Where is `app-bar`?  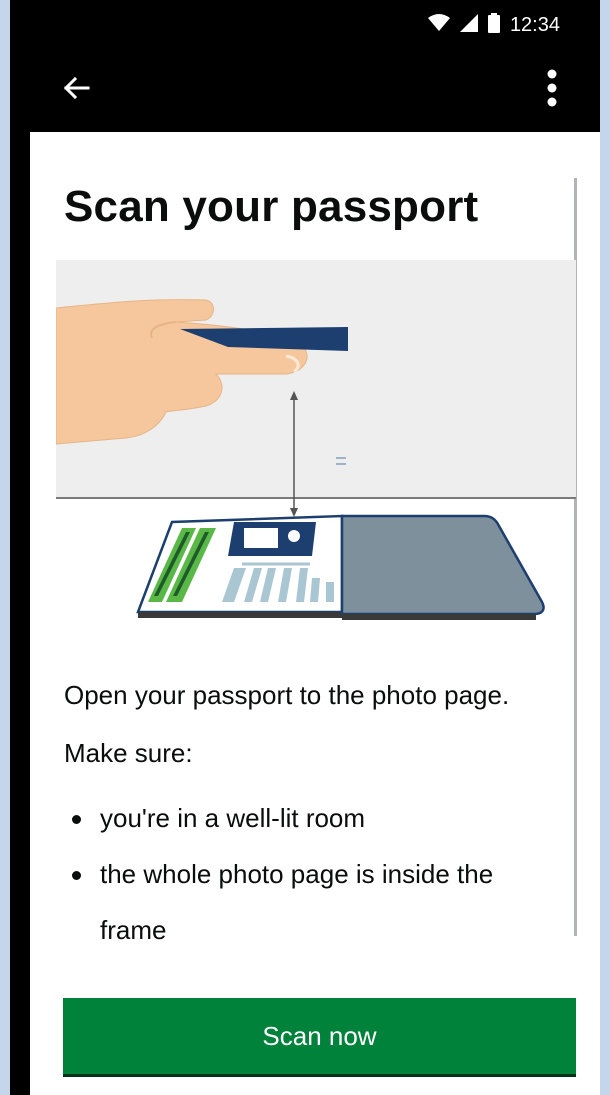 app-bar is located at coordinates (305, 90).